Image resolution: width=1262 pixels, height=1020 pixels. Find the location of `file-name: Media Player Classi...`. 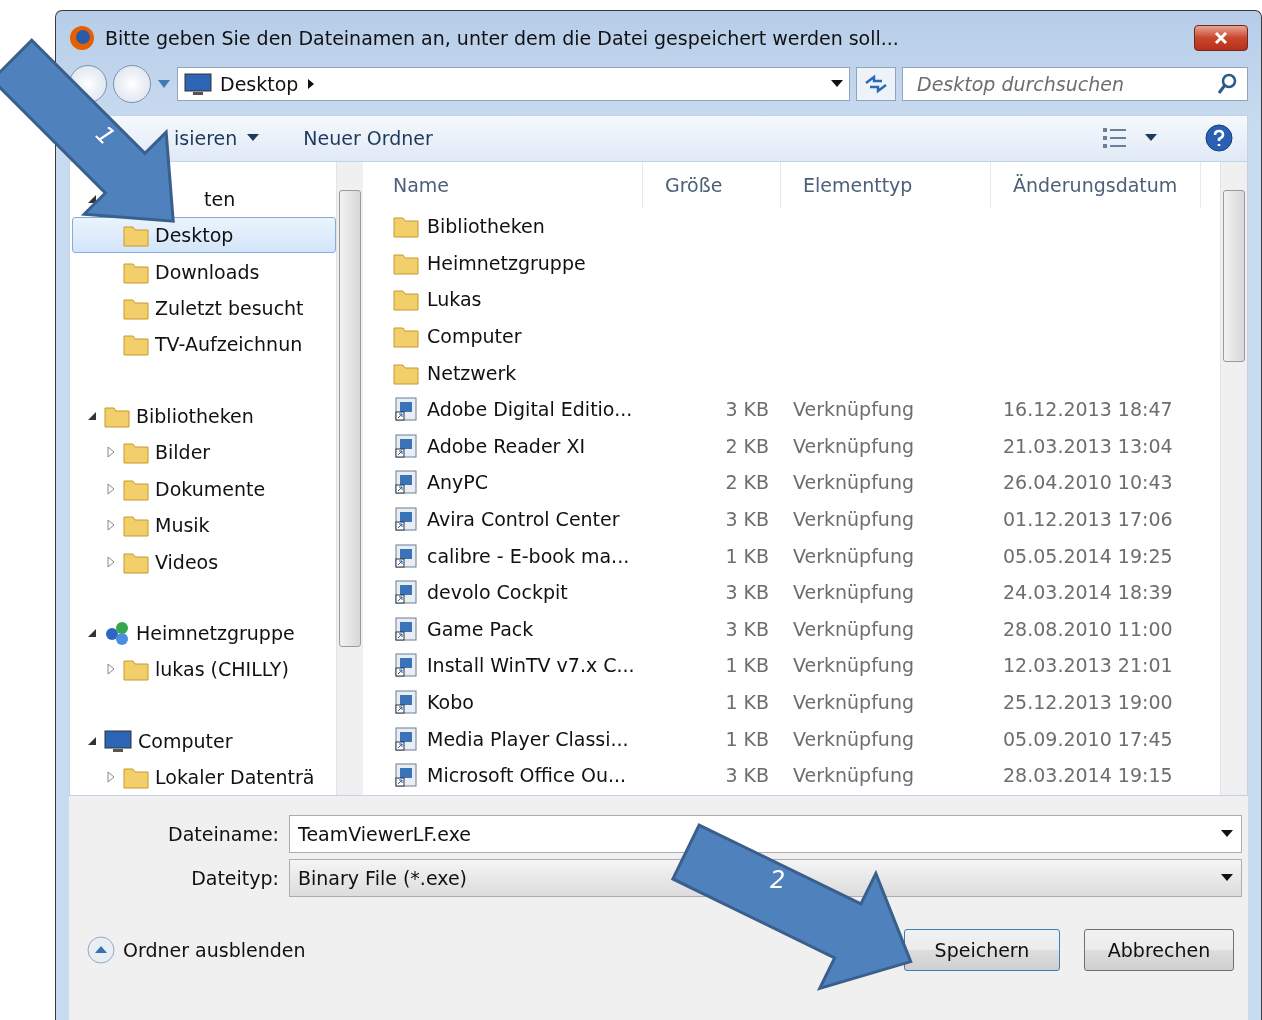

file-name: Media Player Classi... is located at coordinates (507, 738).